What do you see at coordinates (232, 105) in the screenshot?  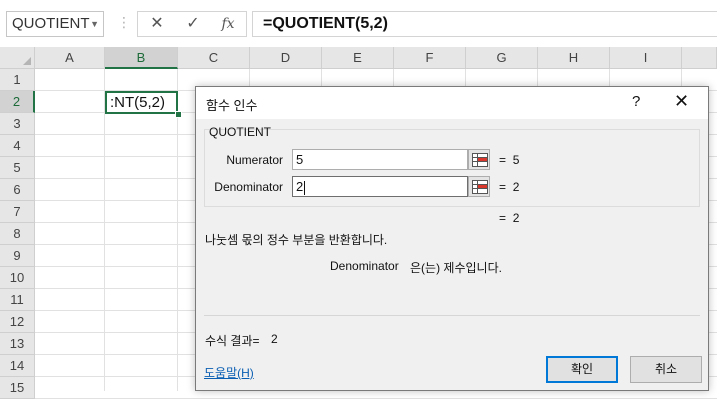 I see `dialog-title: 함수 인수` at bounding box center [232, 105].